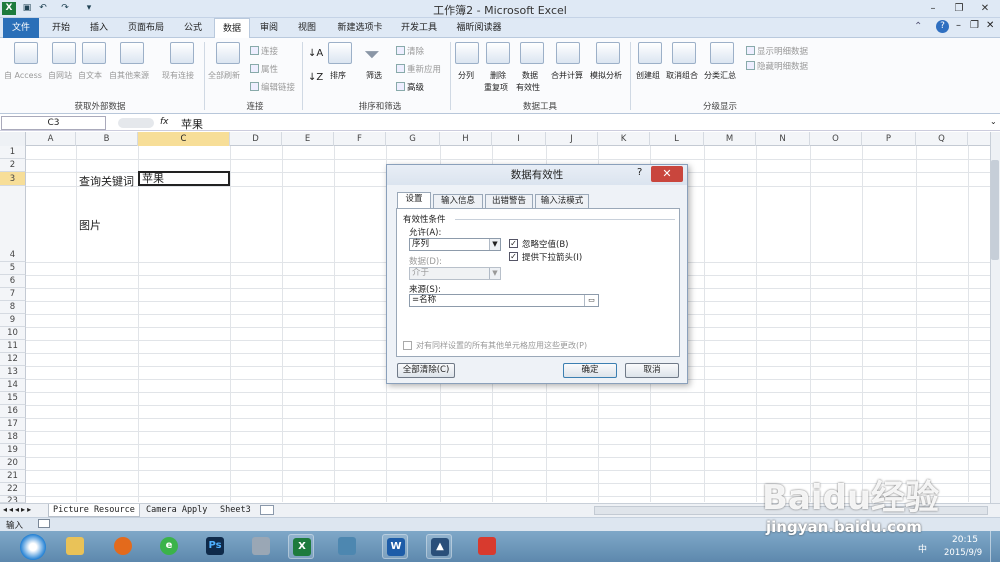 The image size is (1000, 562). Describe the element at coordinates (90, 75) in the screenshot. I see `from-text-button: 自文本` at that location.